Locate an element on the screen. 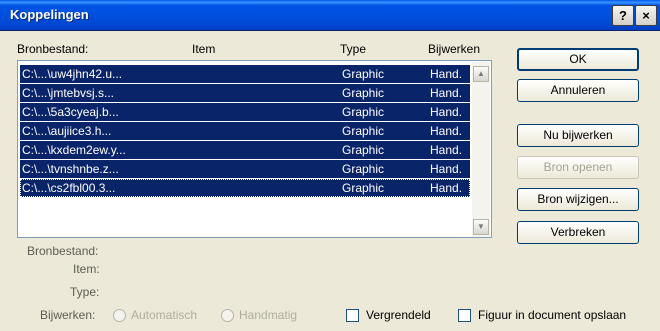 The width and height of the screenshot is (660, 331). save-picture-checkbox-label: Figuur in document opslaan is located at coordinates (552, 315).